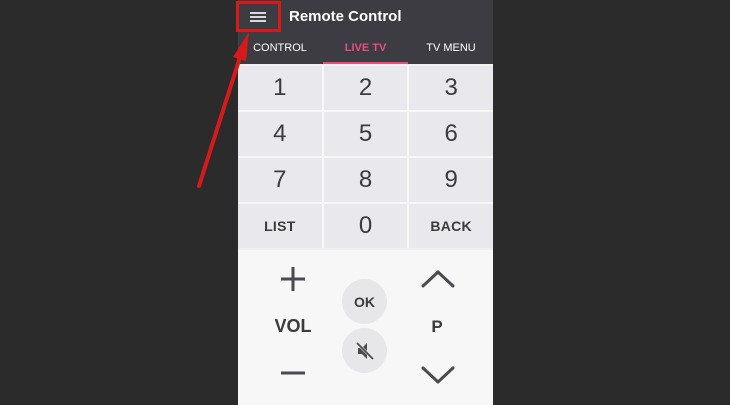 Image resolution: width=730 pixels, height=405 pixels. What do you see at coordinates (223, 110) in the screenshot?
I see `annotation-arrow` at bounding box center [223, 110].